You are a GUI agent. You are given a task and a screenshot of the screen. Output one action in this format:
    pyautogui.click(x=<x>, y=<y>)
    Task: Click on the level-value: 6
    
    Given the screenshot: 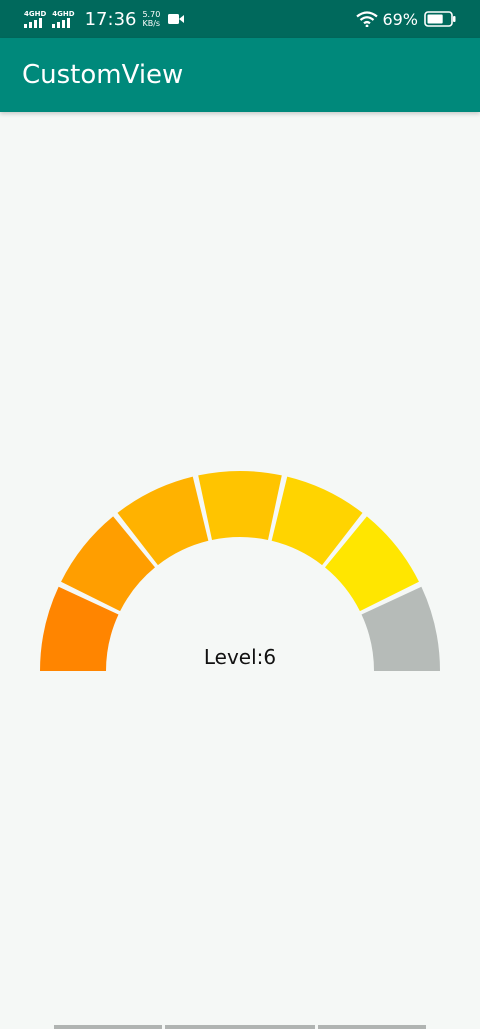 What is the action you would take?
    pyautogui.click(x=270, y=657)
    